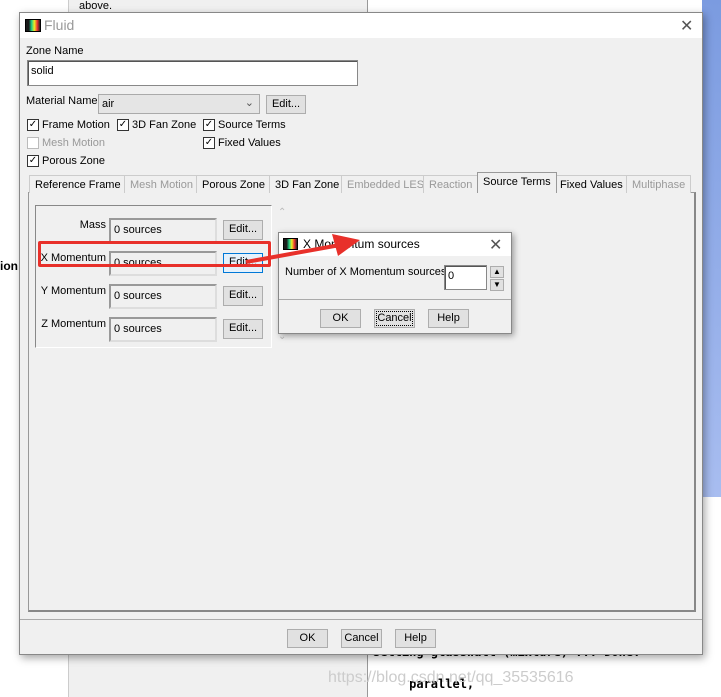 The width and height of the screenshot is (721, 697). I want to click on tab-source-terms: Source Terms, so click(517, 182).